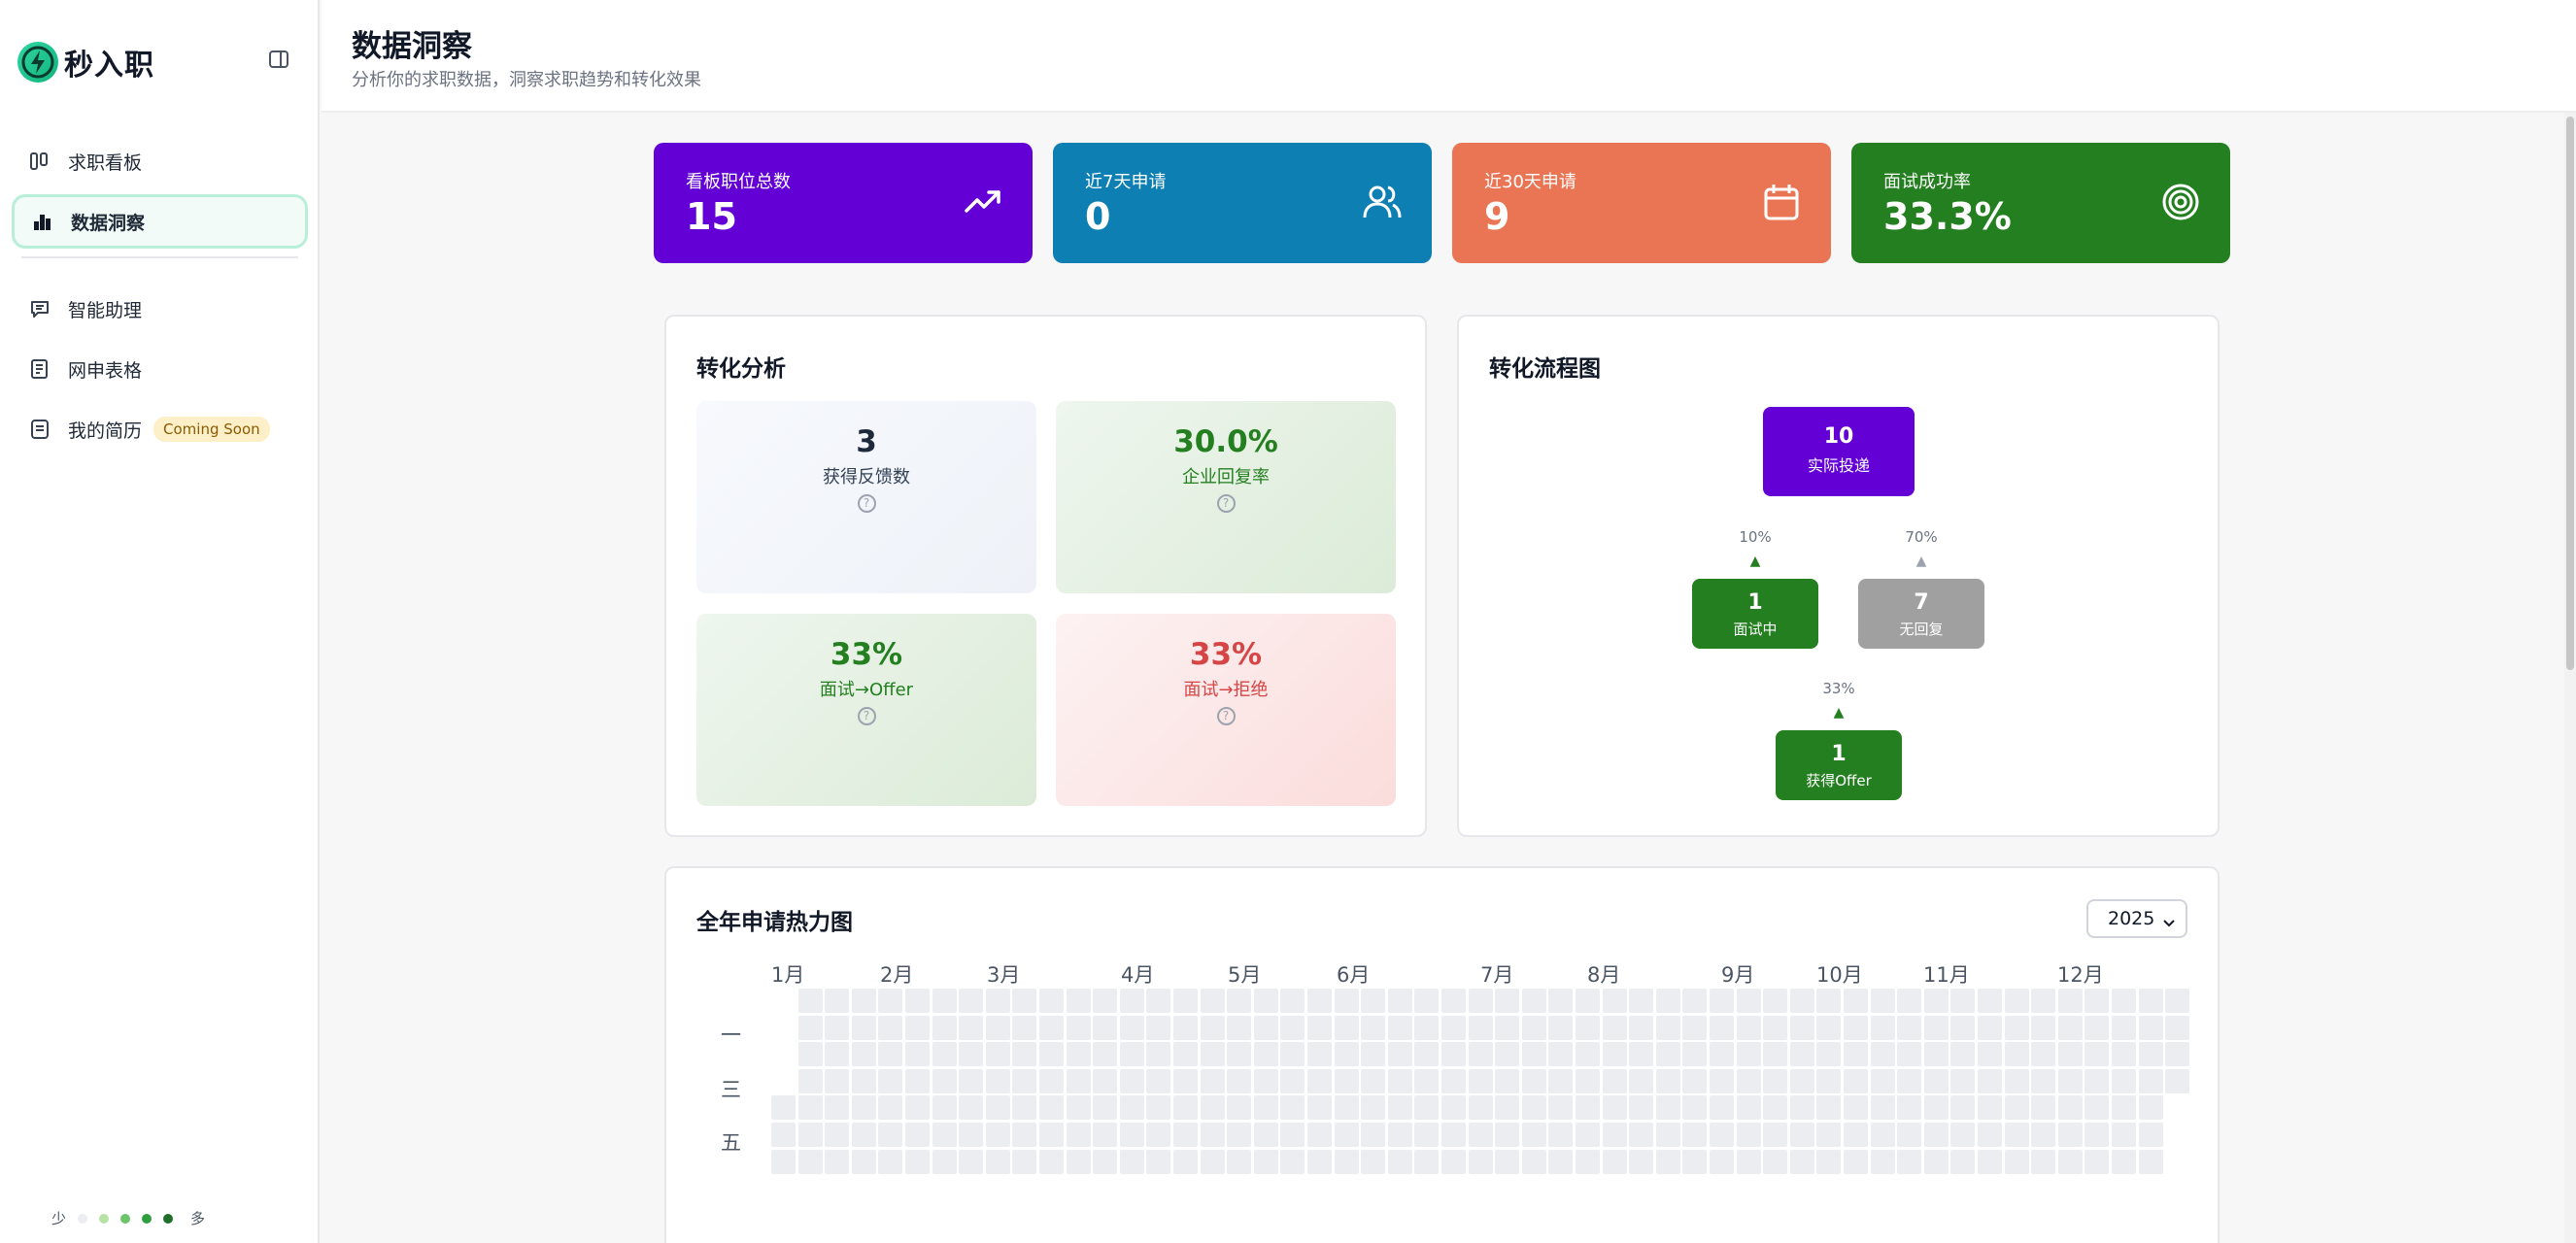 The width and height of the screenshot is (2576, 1243). What do you see at coordinates (85, 62) in the screenshot?
I see `logo: 秒入职` at bounding box center [85, 62].